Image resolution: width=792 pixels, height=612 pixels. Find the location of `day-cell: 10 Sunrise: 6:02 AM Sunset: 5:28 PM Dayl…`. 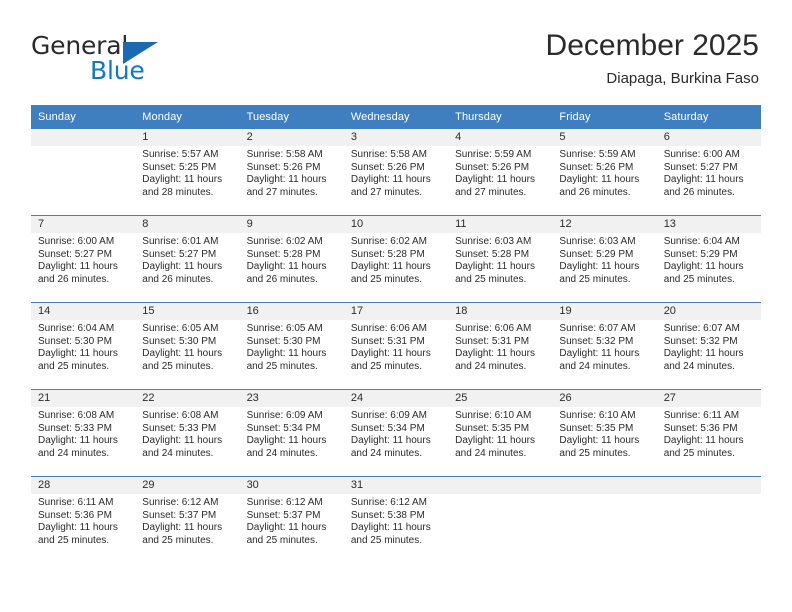

day-cell: 10 Sunrise: 6:02 AM Sunset: 5:28 PM Dayl… is located at coordinates (396, 259).